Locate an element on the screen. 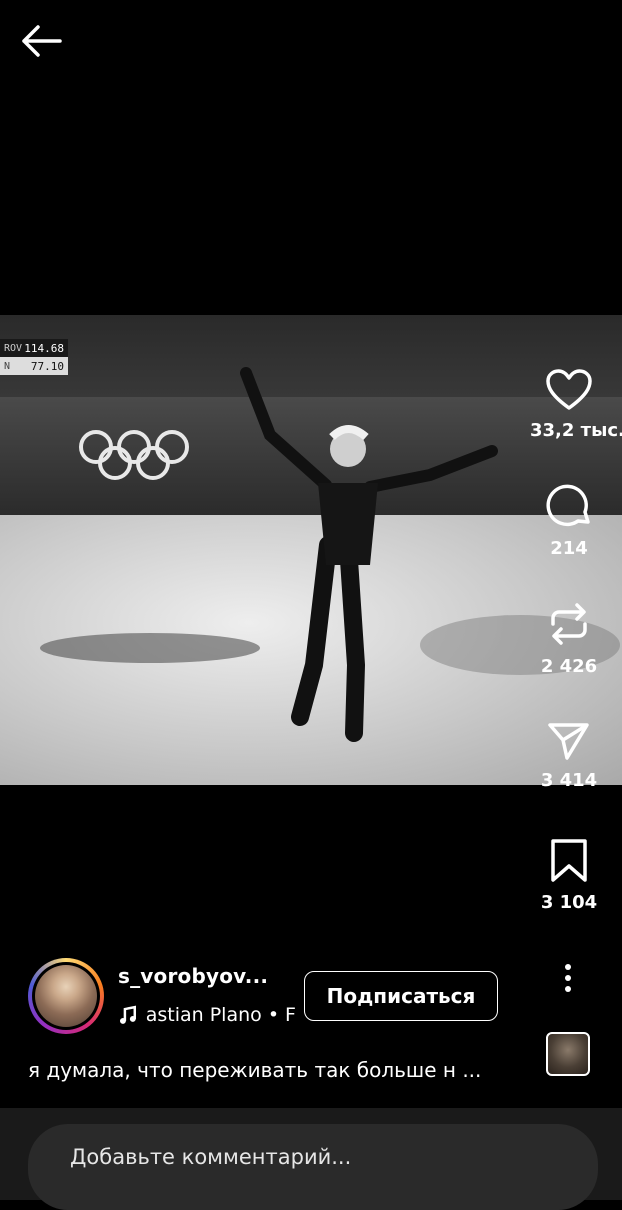 This screenshot has width=622, height=1210. arrow-left-icon is located at coordinates (42, 41).